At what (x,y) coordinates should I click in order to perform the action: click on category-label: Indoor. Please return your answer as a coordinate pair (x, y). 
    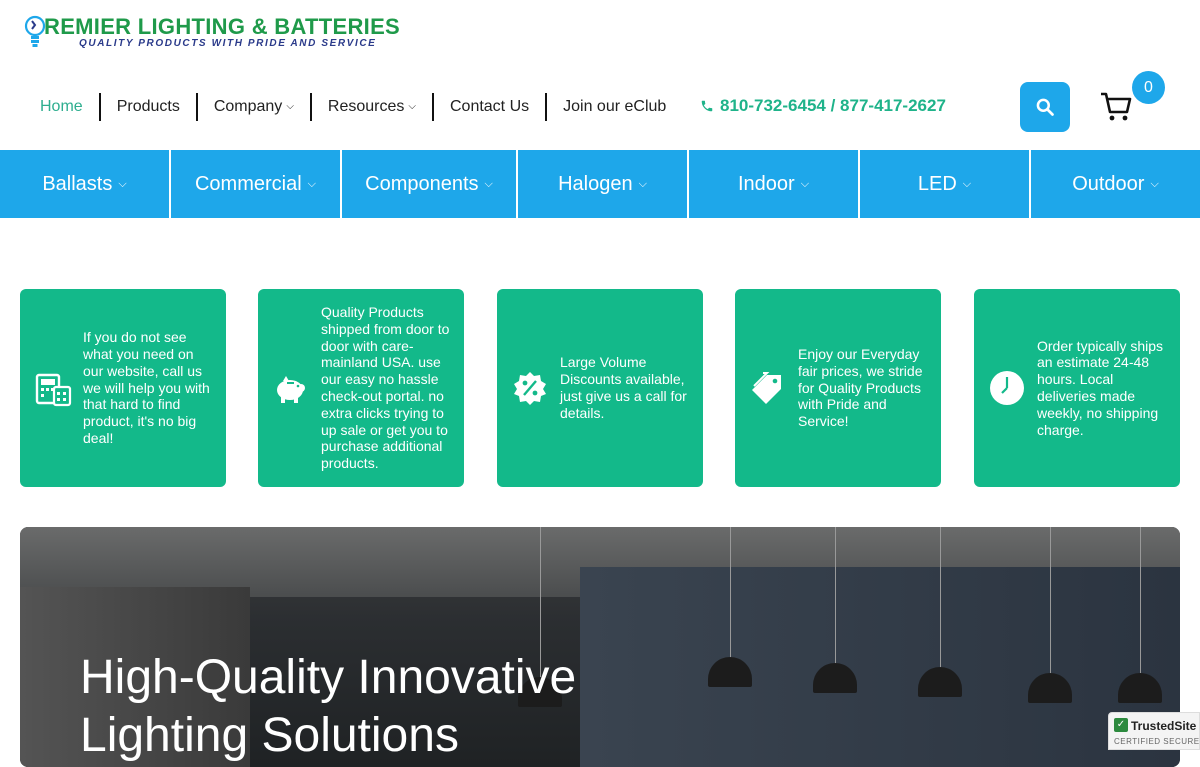
    Looking at the image, I should click on (766, 183).